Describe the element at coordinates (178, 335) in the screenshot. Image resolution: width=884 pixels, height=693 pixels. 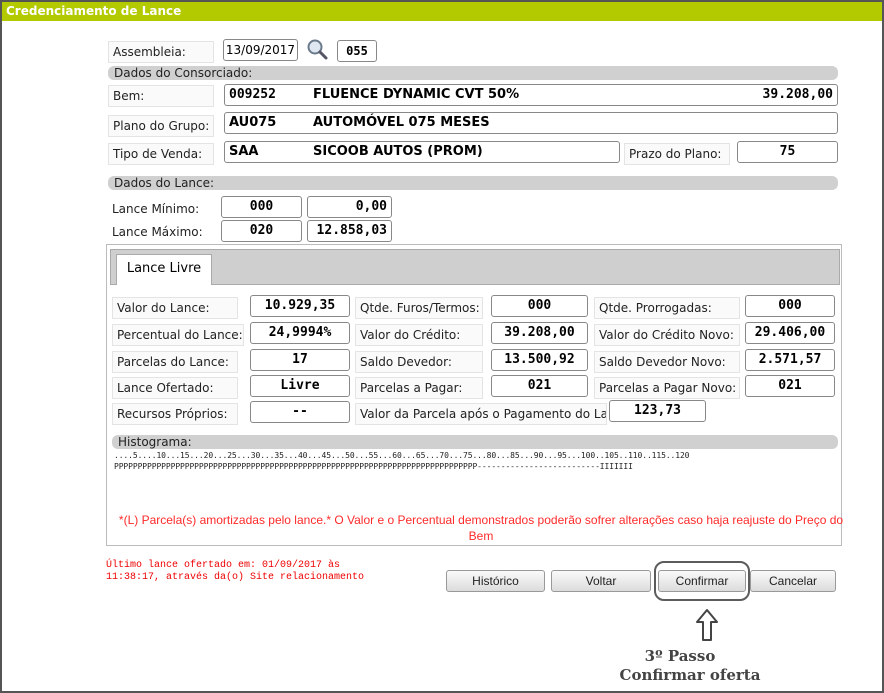
I see `percentual-label: Percentual do Lance:` at that location.